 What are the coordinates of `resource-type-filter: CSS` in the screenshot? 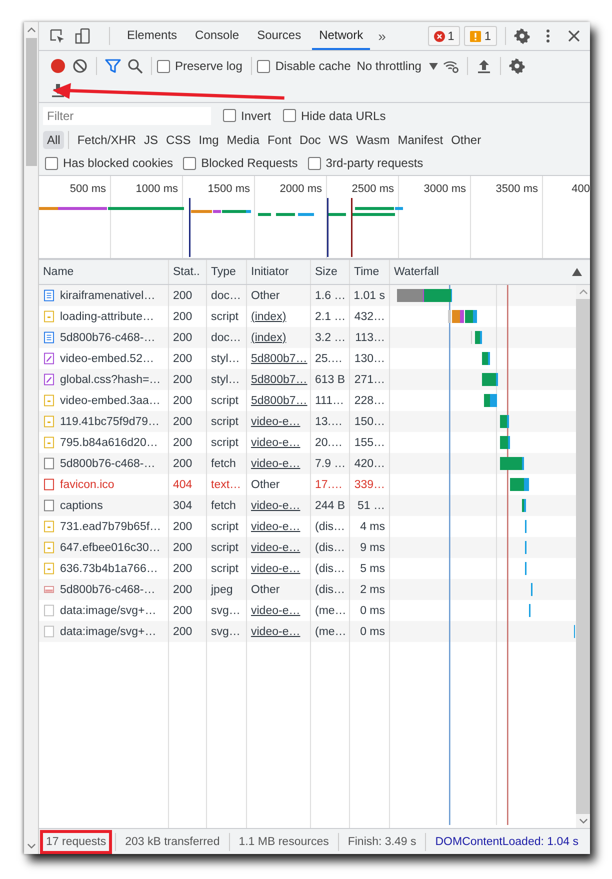 It's located at (178, 139).